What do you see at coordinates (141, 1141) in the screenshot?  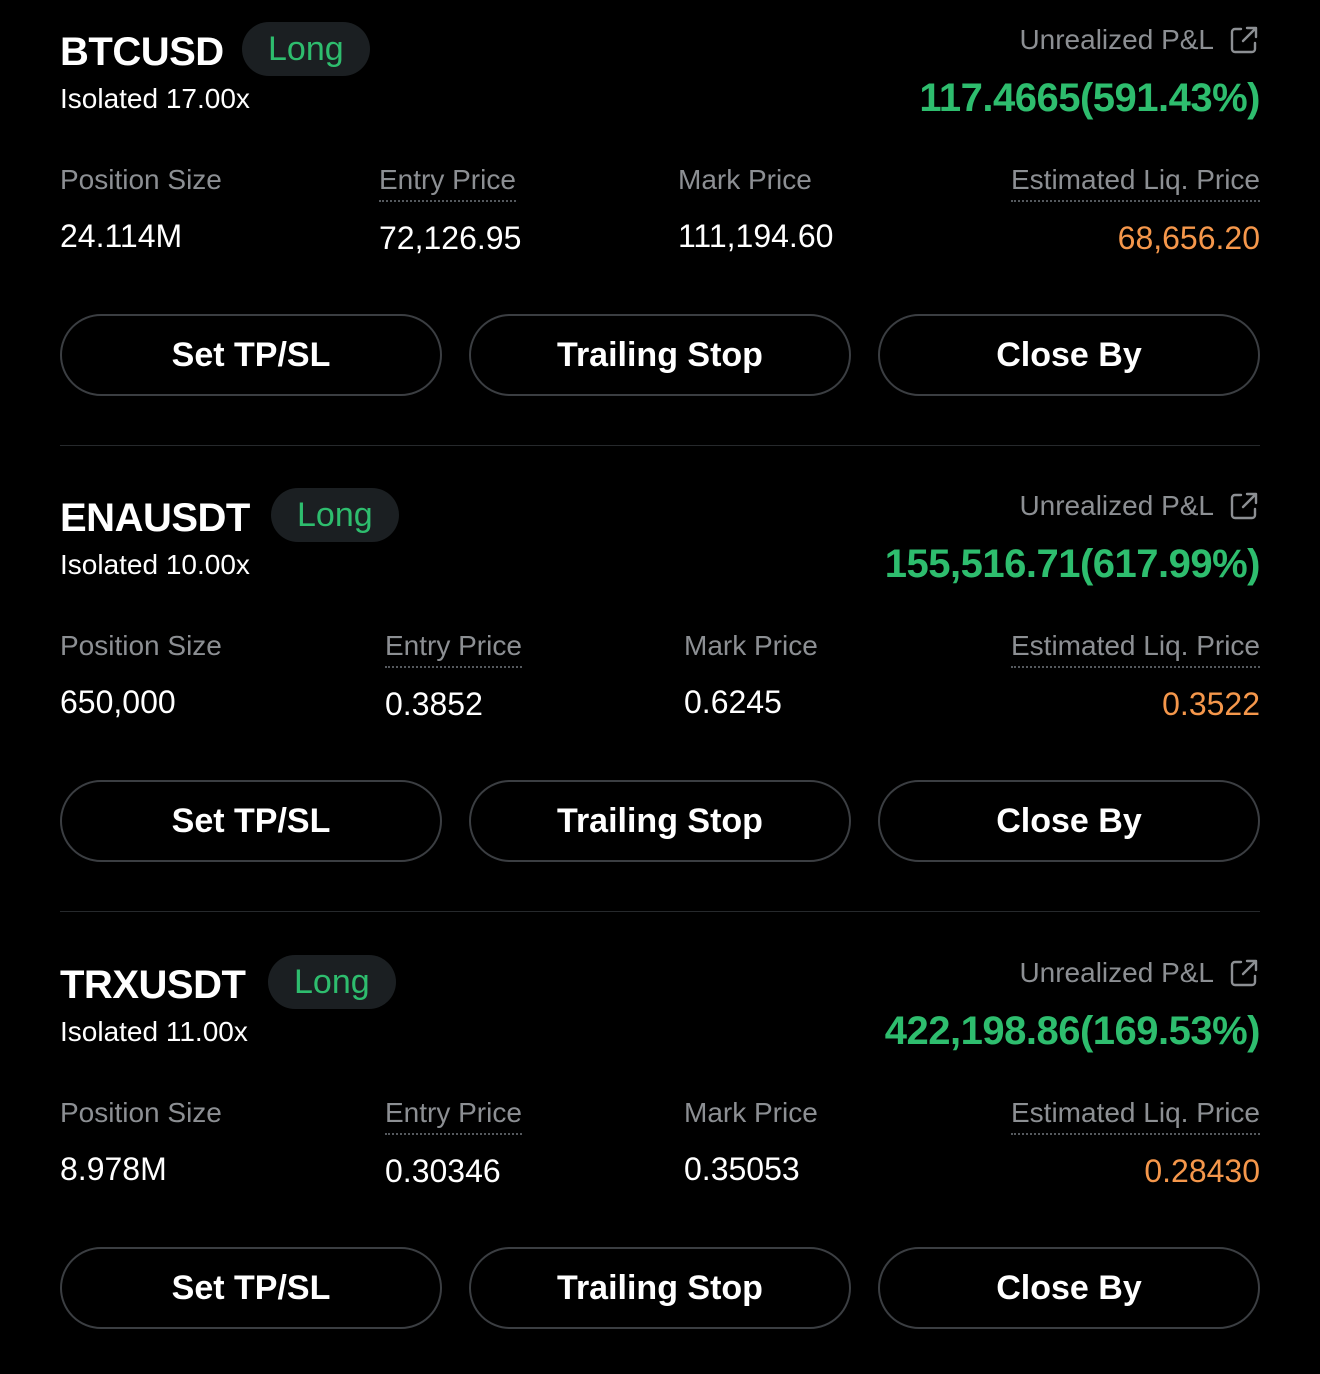 I see `position-size-stat: Position Size 8.978M` at bounding box center [141, 1141].